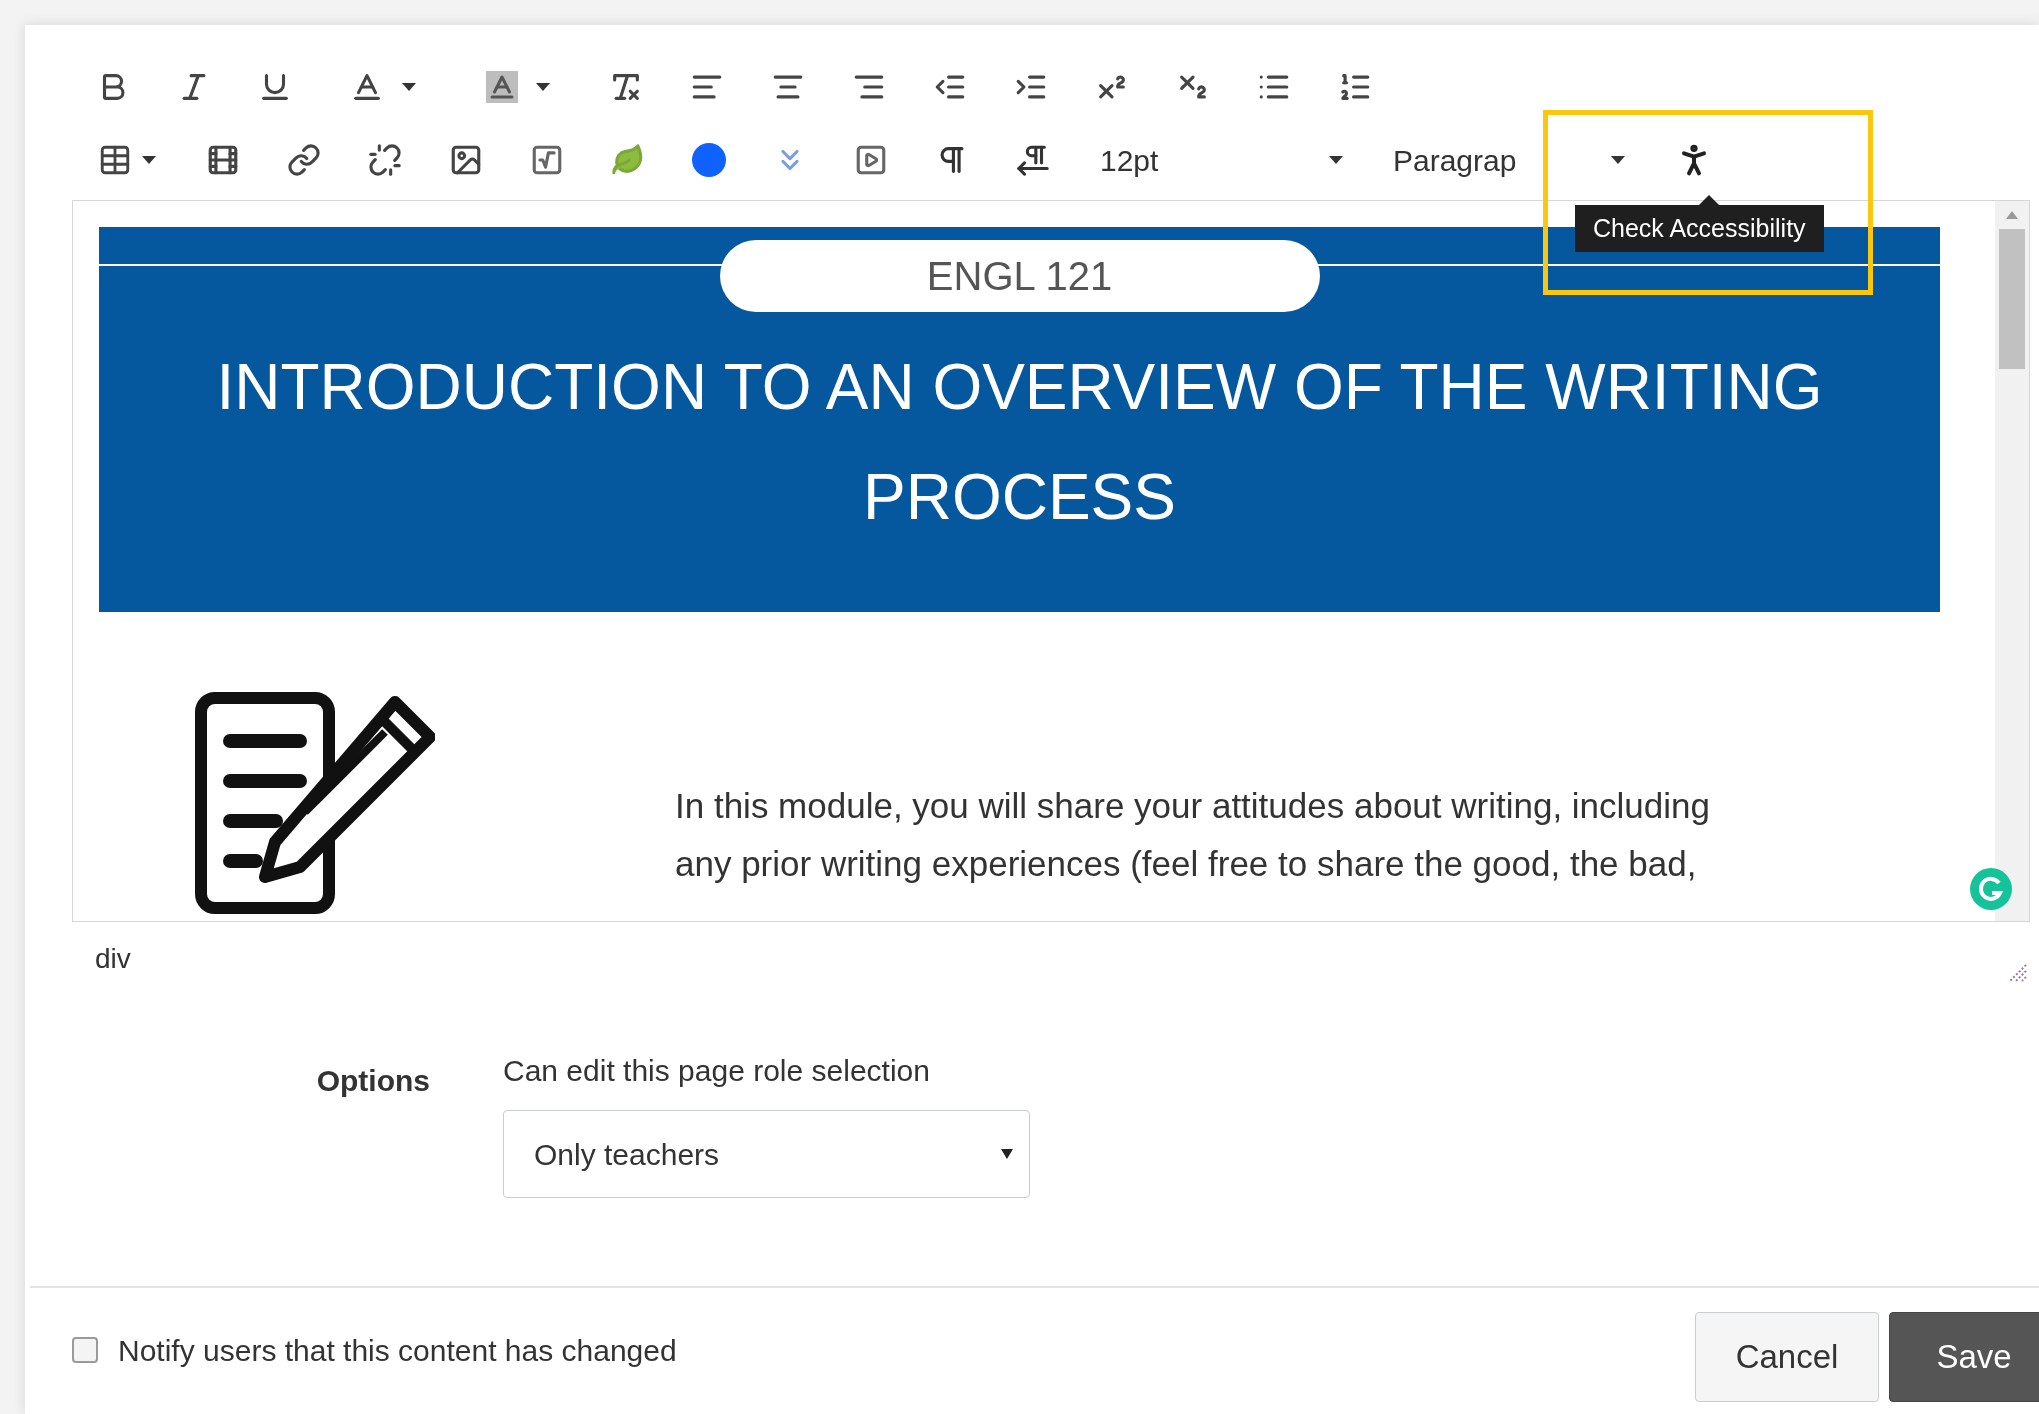 Image resolution: width=2039 pixels, height=1414 pixels. What do you see at coordinates (717, 1071) in the screenshot?
I see `role-selection-label: Can edit this page role selection` at bounding box center [717, 1071].